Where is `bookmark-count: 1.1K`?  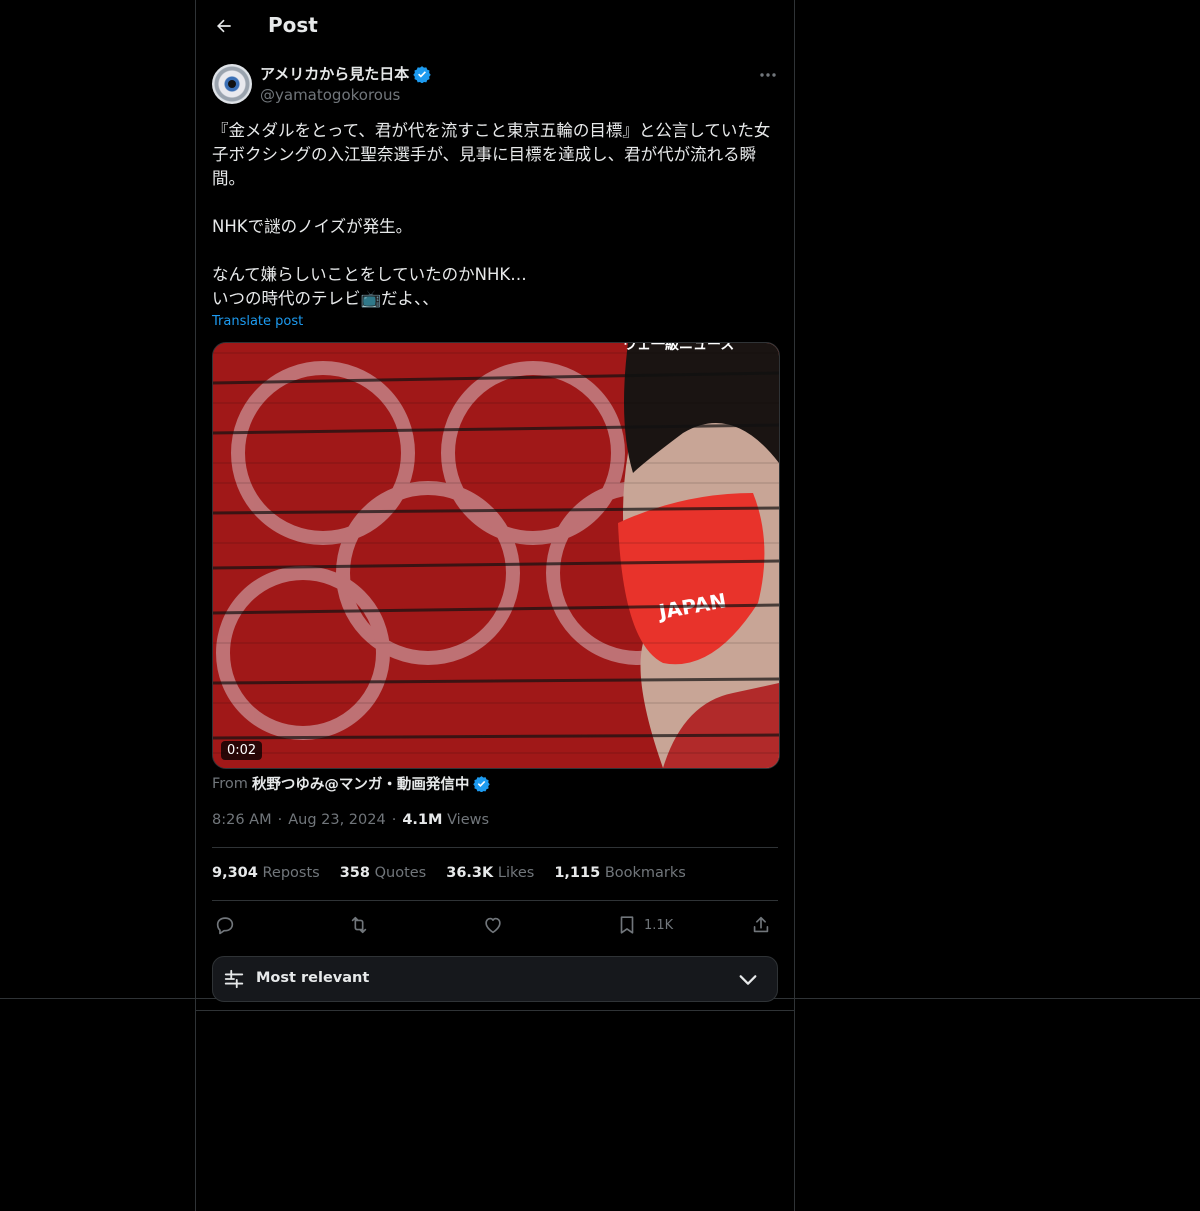 bookmark-count: 1.1K is located at coordinates (659, 925).